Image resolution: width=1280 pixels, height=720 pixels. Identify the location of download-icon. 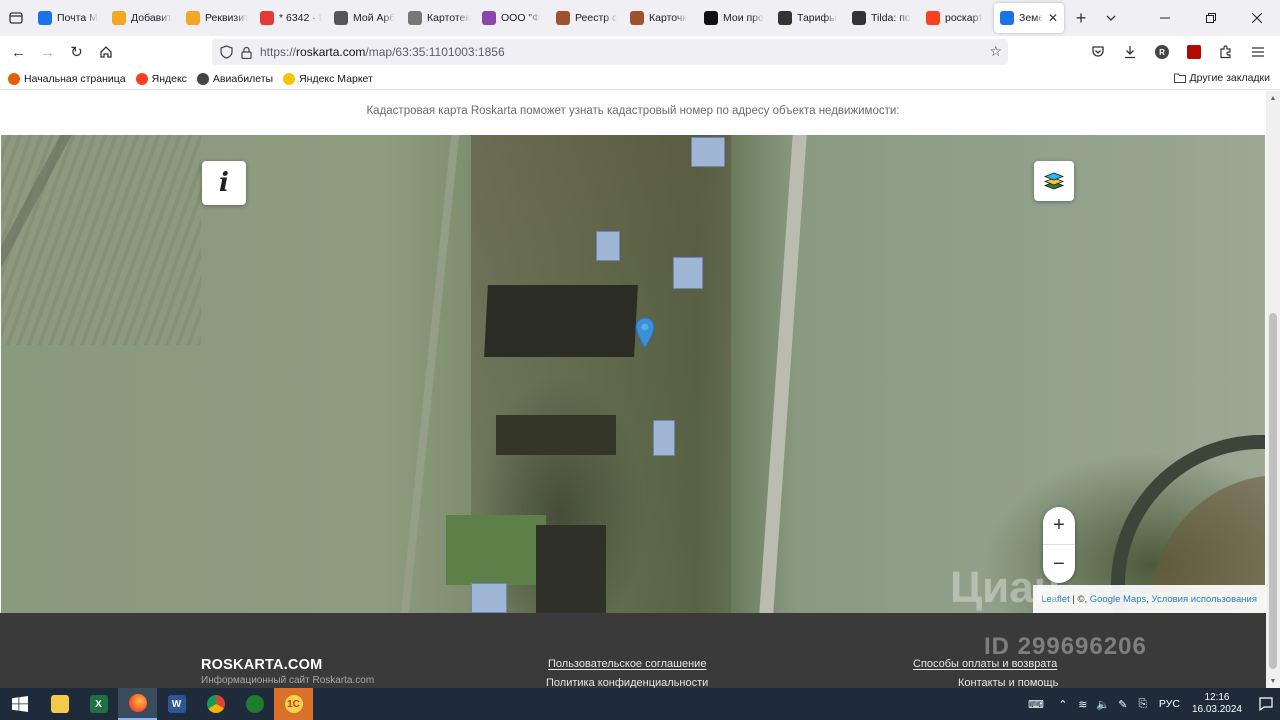
(1130, 52).